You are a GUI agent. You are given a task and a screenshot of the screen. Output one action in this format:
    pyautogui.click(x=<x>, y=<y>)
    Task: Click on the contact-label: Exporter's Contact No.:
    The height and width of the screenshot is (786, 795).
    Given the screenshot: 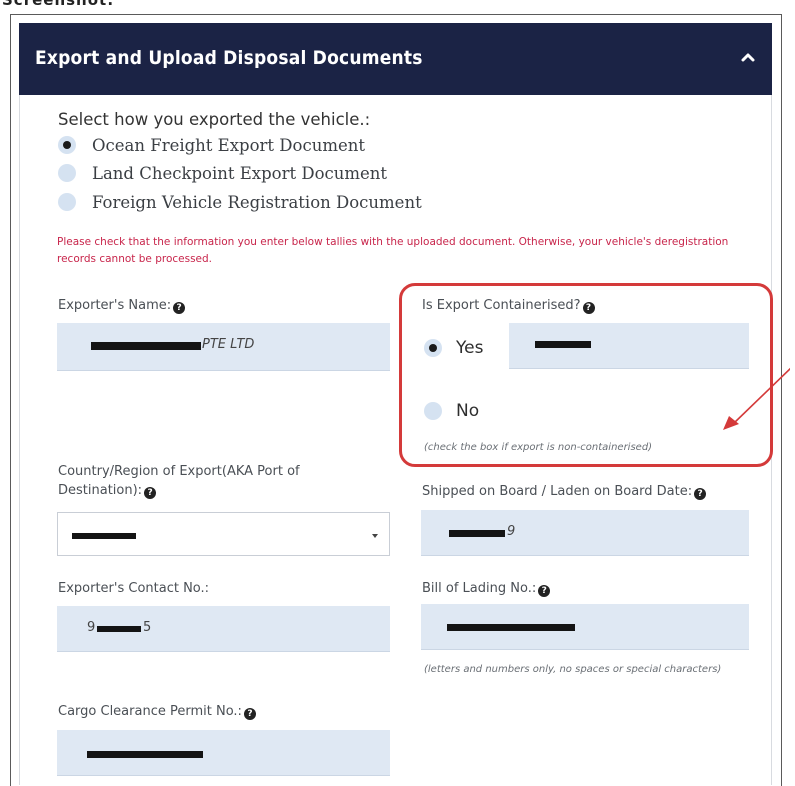 What is the action you would take?
    pyautogui.click(x=134, y=588)
    